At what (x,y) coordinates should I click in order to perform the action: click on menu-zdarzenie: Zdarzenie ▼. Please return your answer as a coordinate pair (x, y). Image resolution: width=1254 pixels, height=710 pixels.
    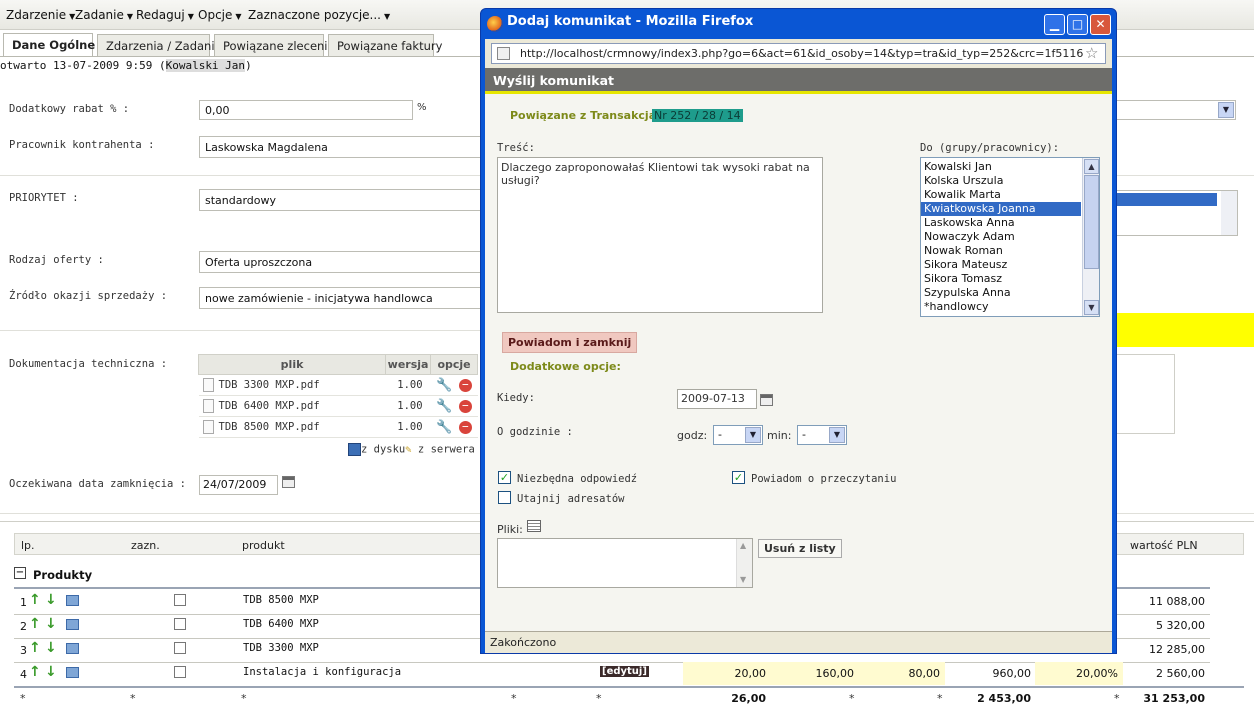
    Looking at the image, I should click on (40, 15).